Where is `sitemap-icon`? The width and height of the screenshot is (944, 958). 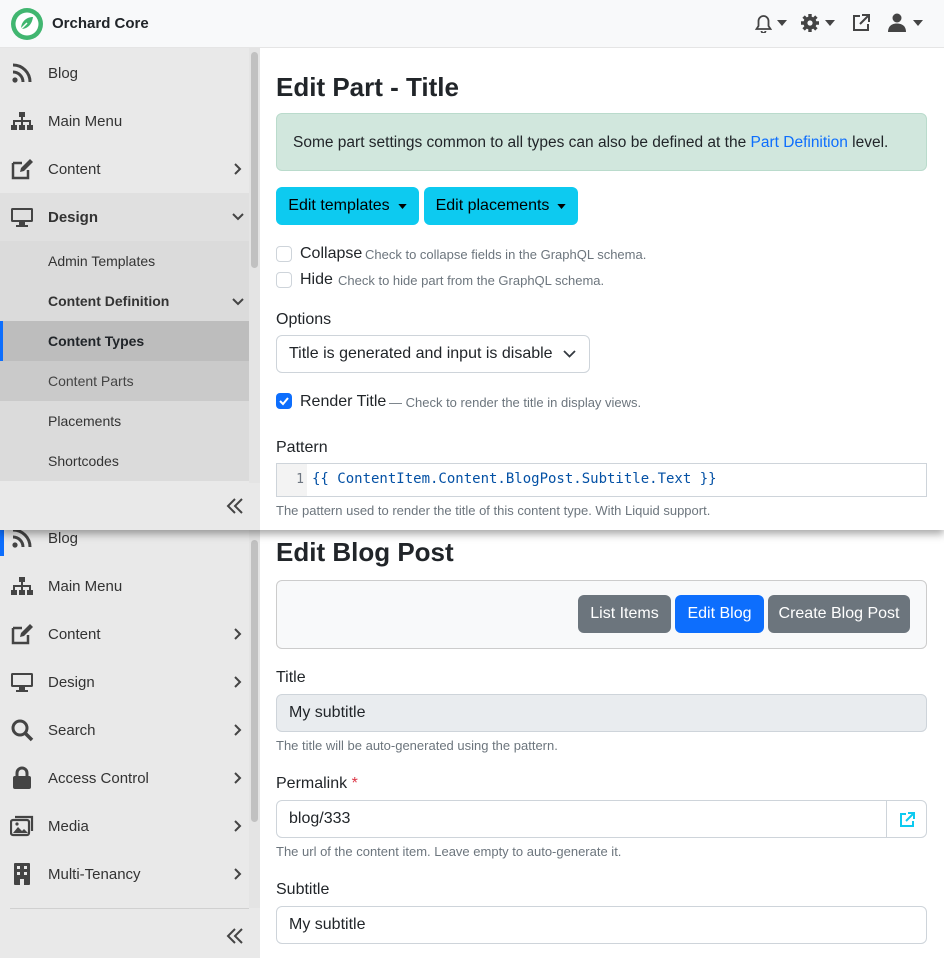
sitemap-icon is located at coordinates (22, 586).